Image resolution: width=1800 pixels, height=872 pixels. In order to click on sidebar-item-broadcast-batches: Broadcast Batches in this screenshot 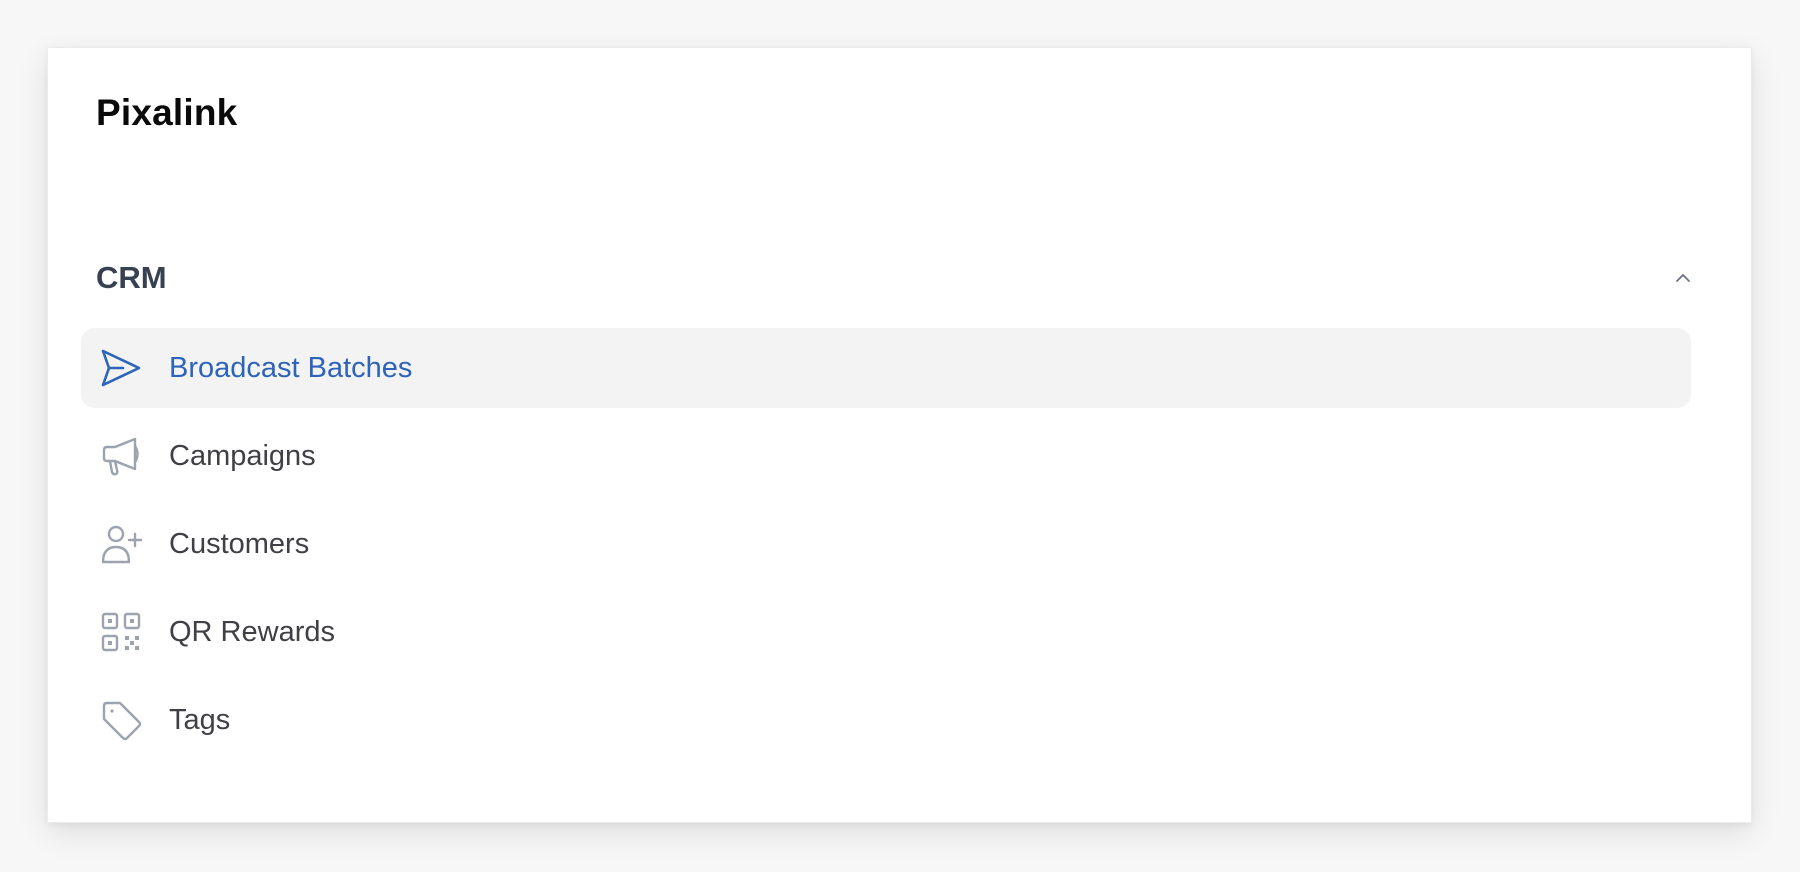, I will do `click(886, 368)`.